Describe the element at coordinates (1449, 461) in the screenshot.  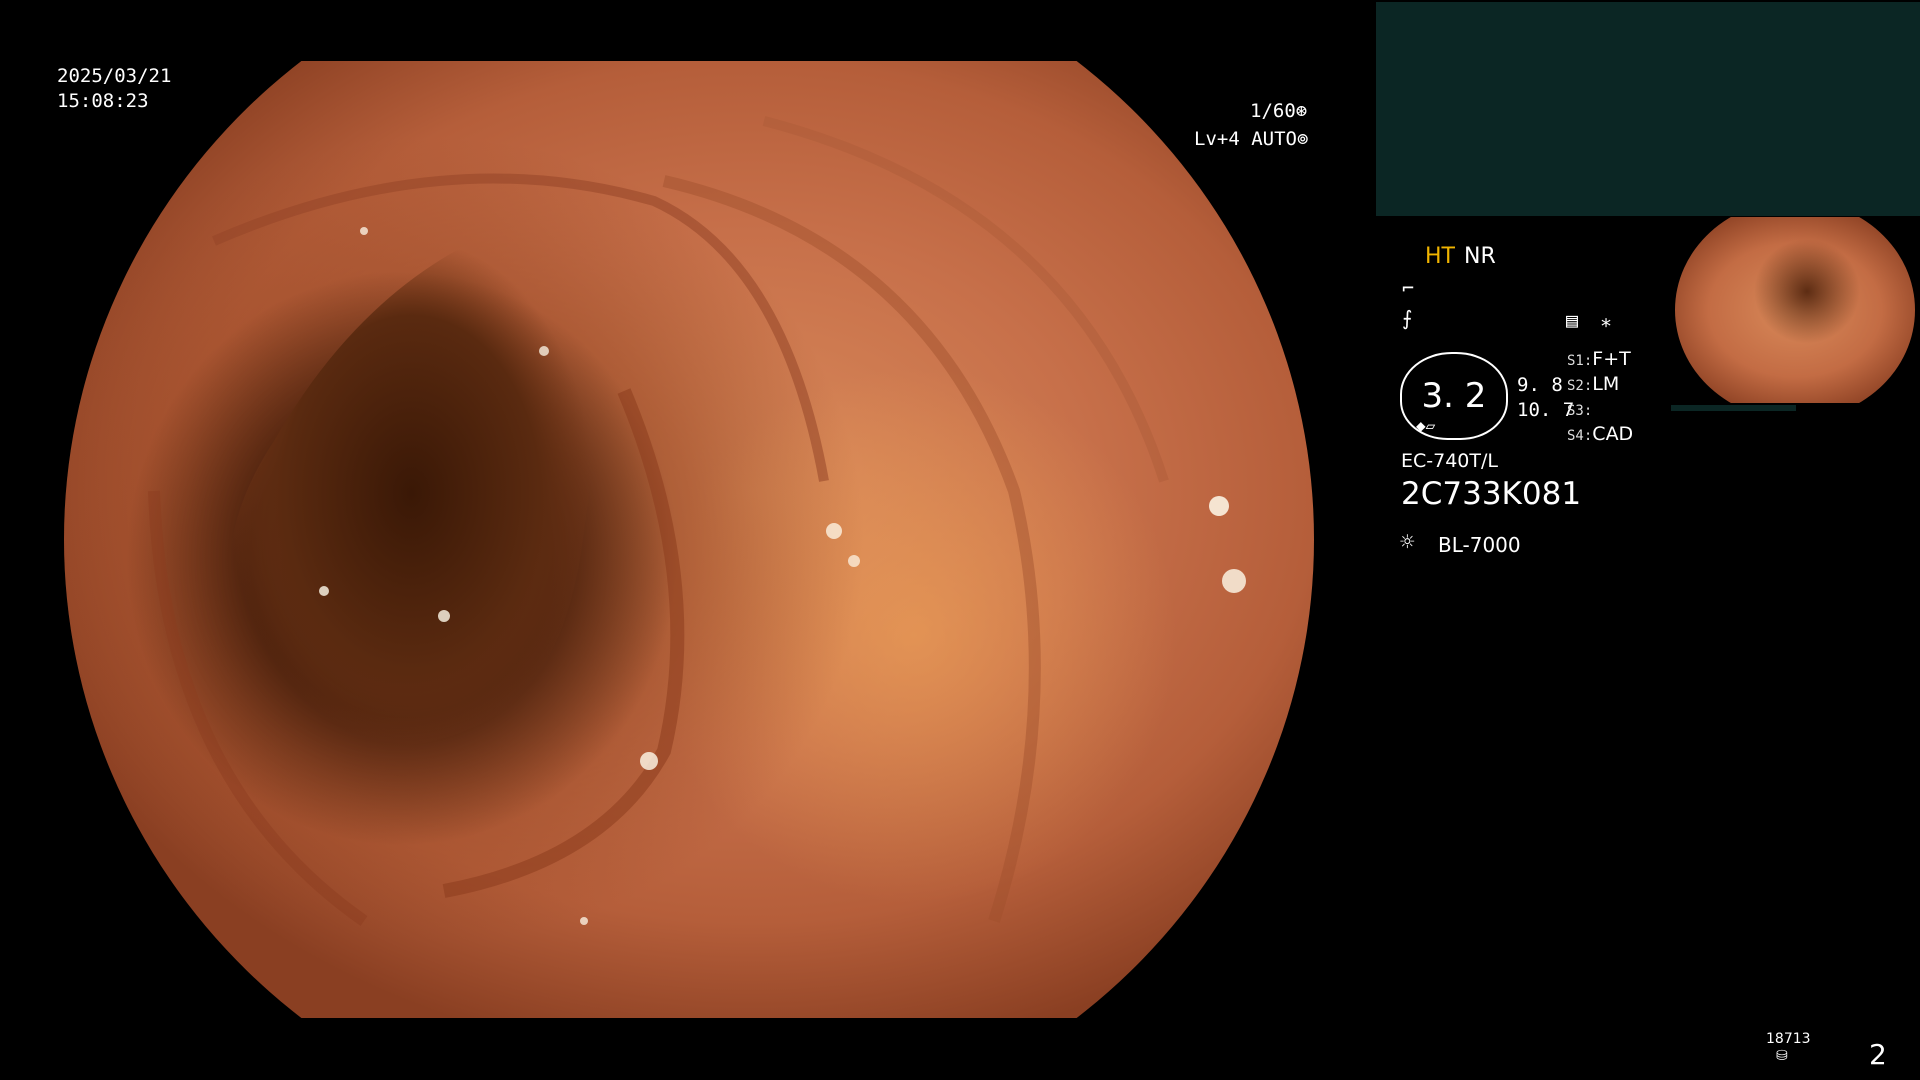
I see `scope-model: EC-740T/L` at that location.